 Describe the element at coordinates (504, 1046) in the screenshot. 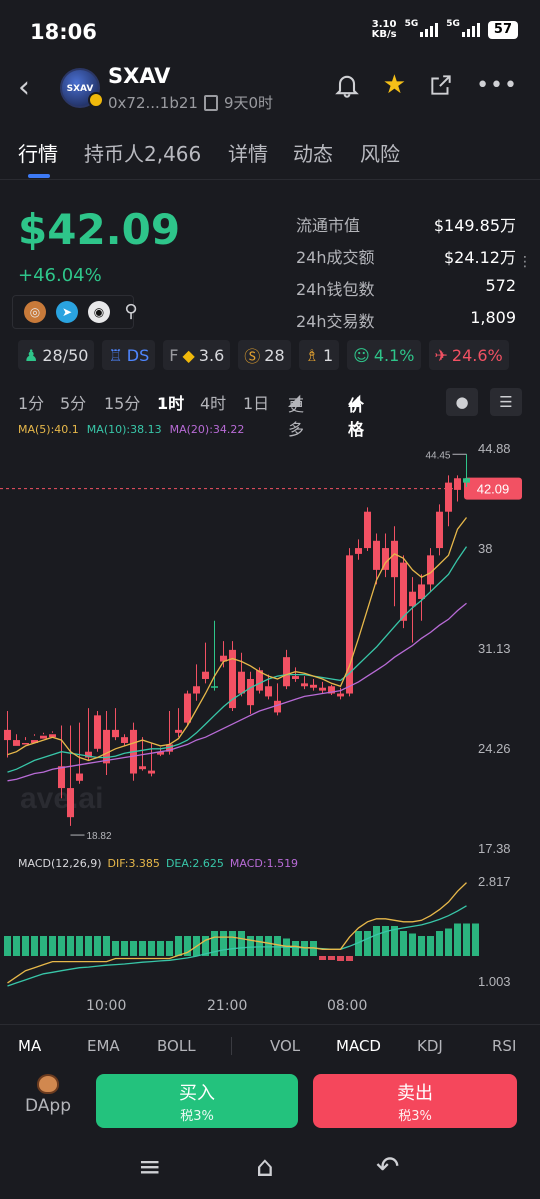

I see `indicator-rsi: RSI` at that location.